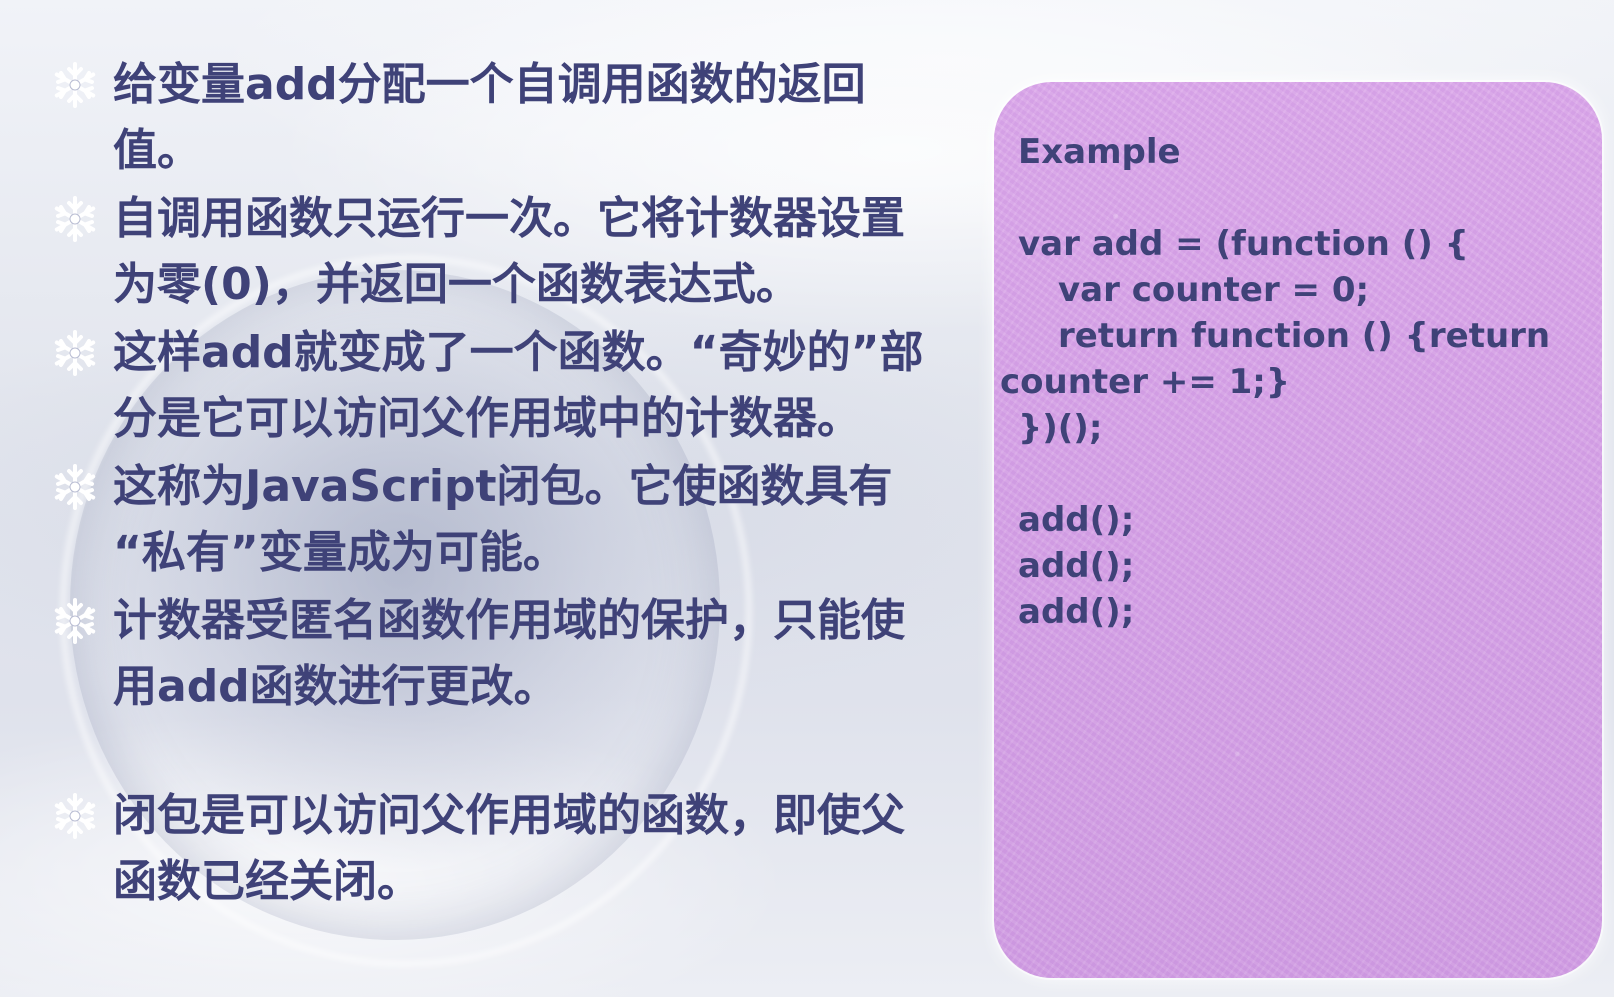  What do you see at coordinates (509, 218) in the screenshot?
I see `bullet-line: 自调用函数只运行一次。它将计数器设置` at bounding box center [509, 218].